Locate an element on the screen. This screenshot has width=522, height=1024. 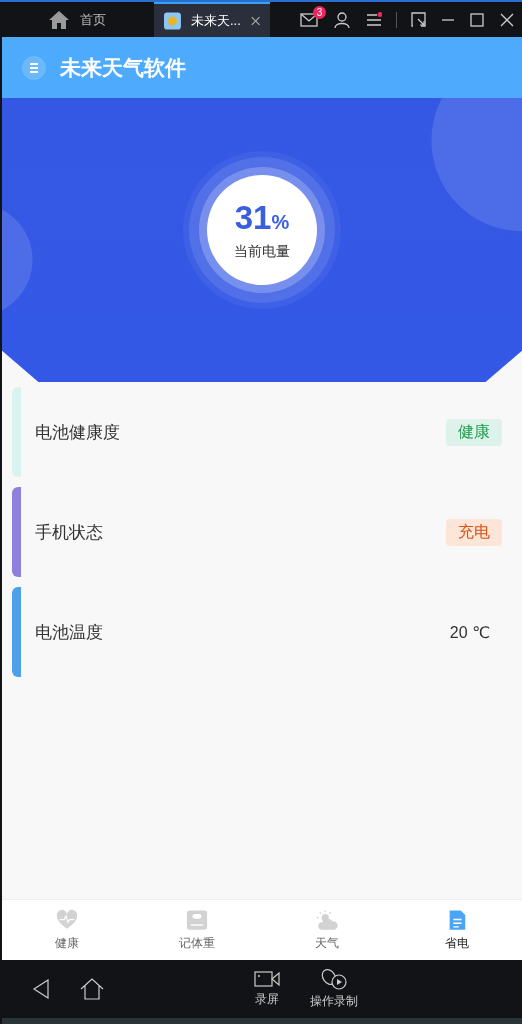
stat-label: 电池温度 is located at coordinates (69, 632).